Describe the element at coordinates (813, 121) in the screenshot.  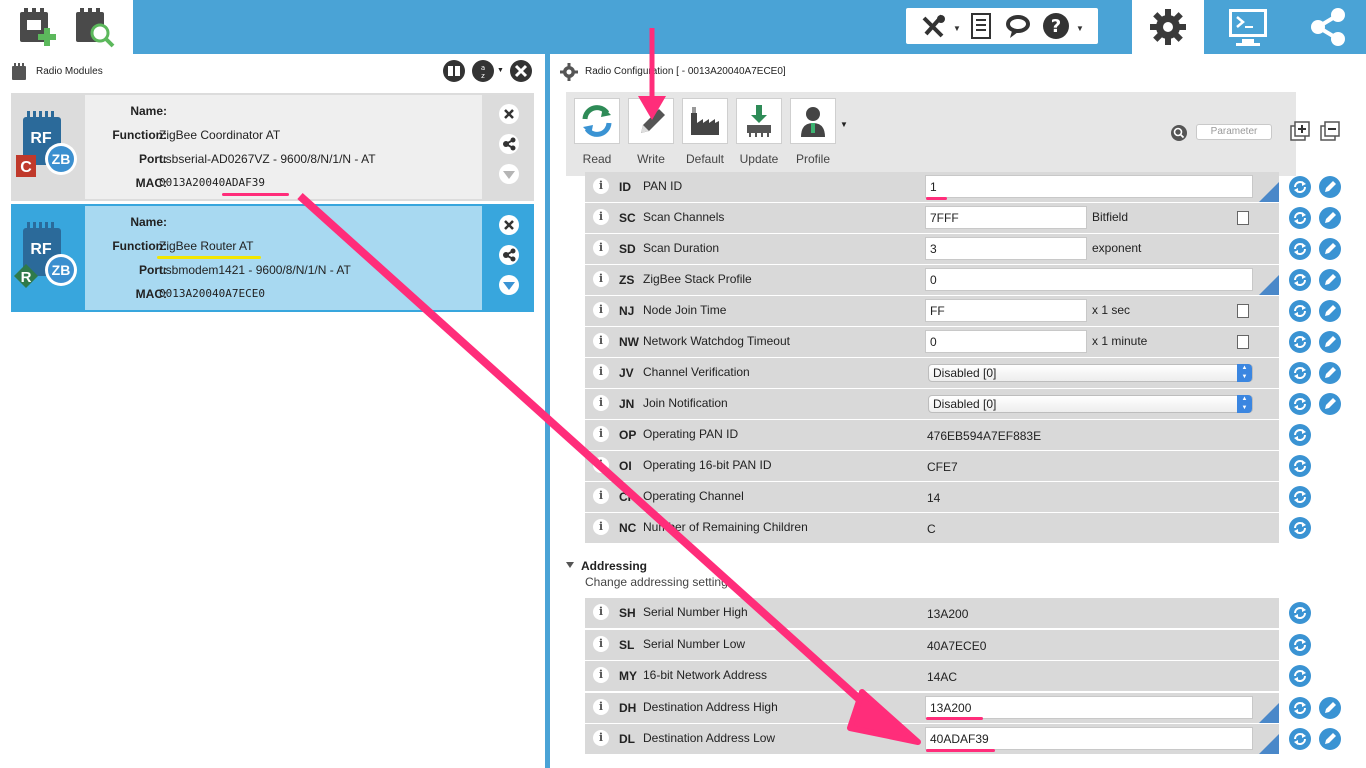
I see `profile-button` at that location.